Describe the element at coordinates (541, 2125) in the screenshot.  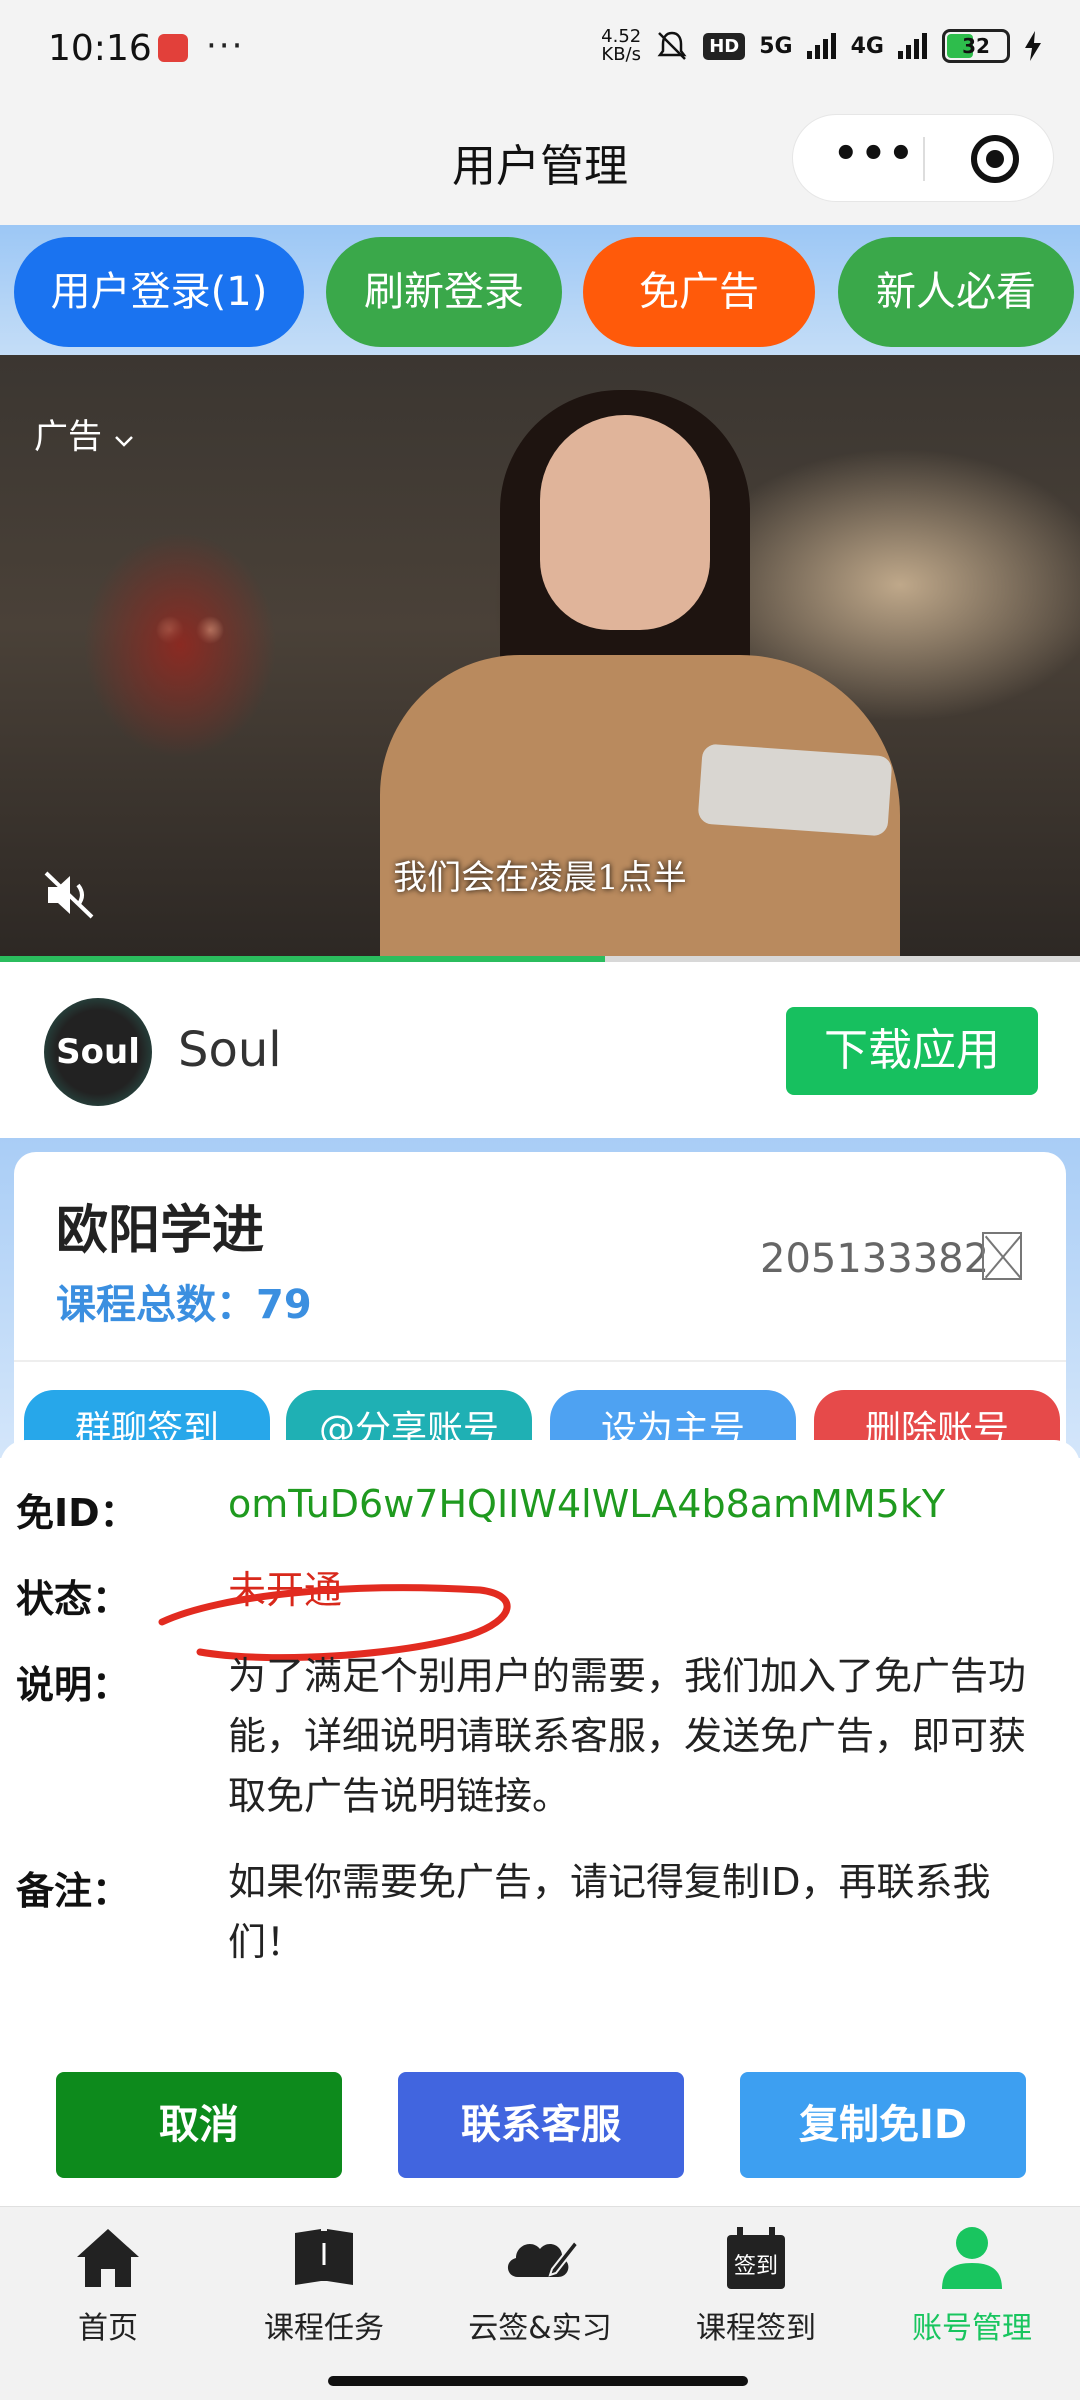
I see `contact-support-button: 联系客服` at that location.